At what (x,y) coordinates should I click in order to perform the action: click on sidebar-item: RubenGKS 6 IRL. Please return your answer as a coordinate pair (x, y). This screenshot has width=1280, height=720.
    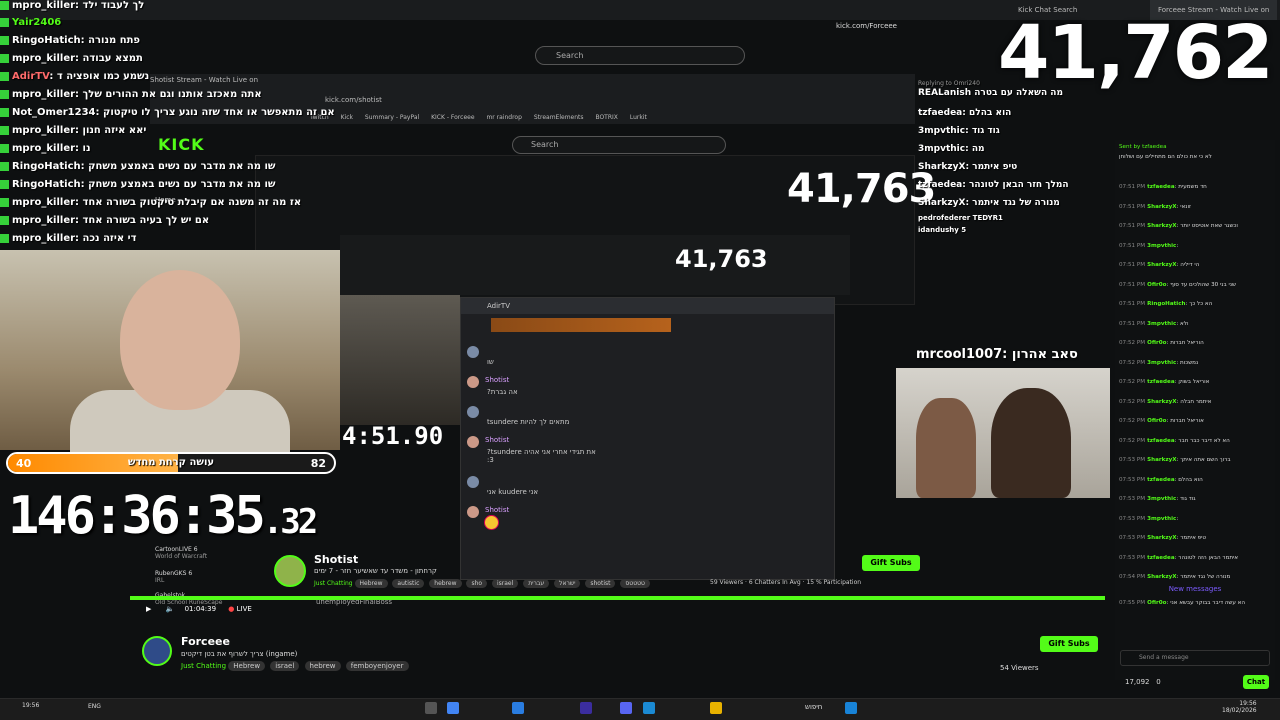
    Looking at the image, I should click on (173, 577).